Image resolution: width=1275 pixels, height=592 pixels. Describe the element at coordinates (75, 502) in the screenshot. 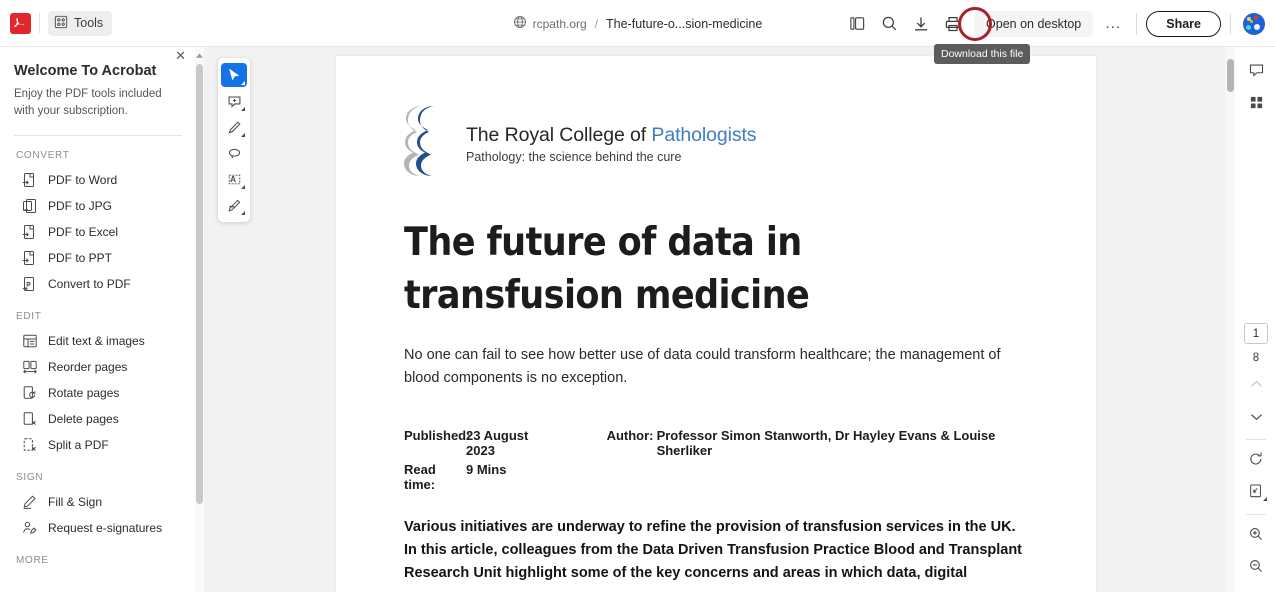

I see `tool-item-label: Fill & Sign` at that location.